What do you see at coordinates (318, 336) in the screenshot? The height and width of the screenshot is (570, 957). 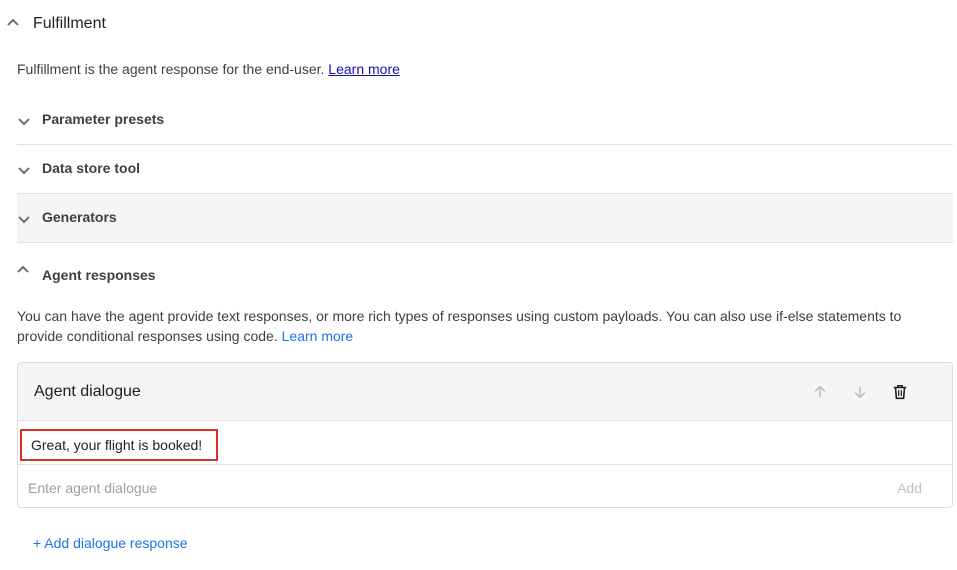 I see `agent-responses-learn-more-link: Learn more` at bounding box center [318, 336].